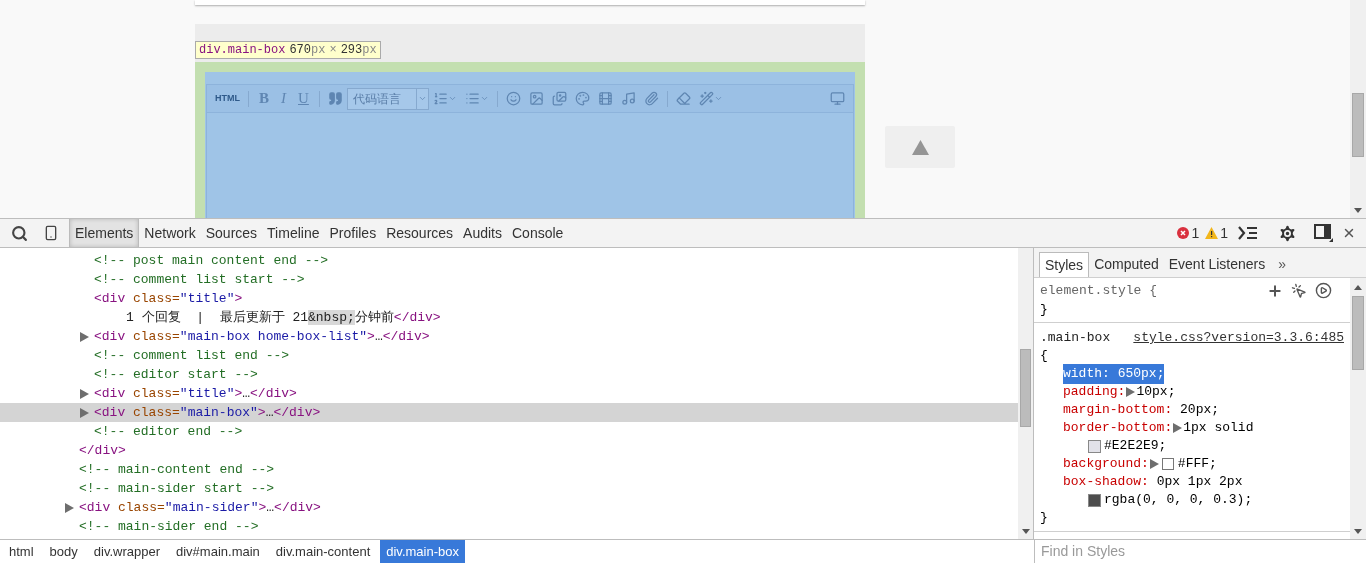 This screenshot has height=563, width=1366. What do you see at coordinates (509, 507) in the screenshot?
I see `tree-row: <div class="main-sider">…</div>` at bounding box center [509, 507].